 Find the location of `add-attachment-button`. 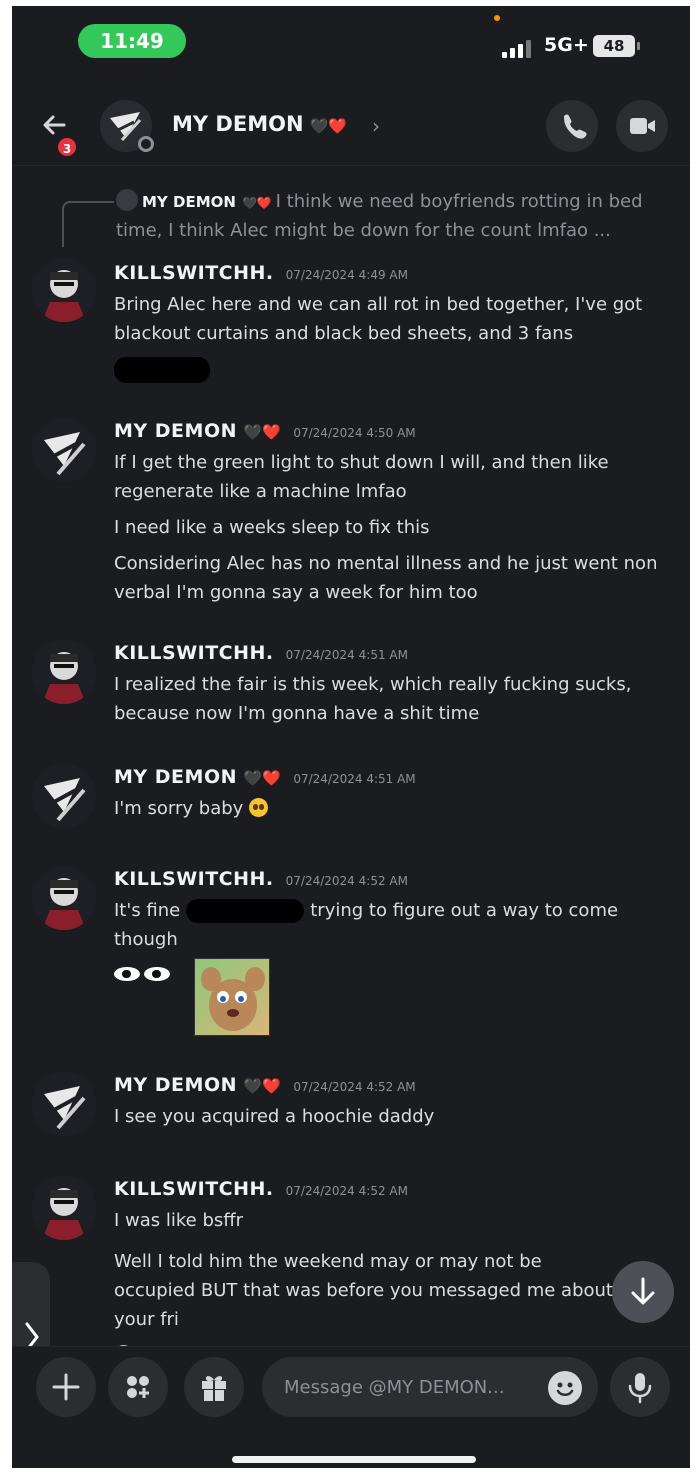

add-attachment-button is located at coordinates (66, 1387).